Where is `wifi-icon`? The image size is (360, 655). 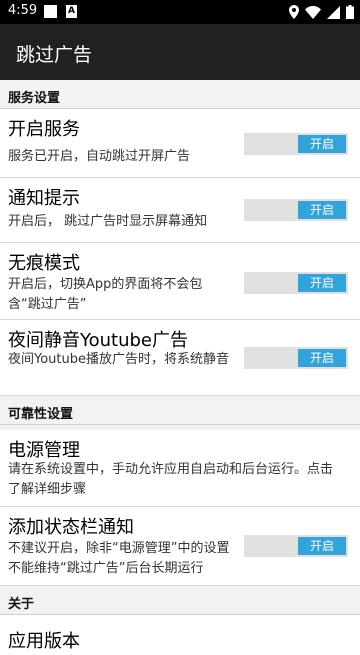
wifi-icon is located at coordinates (313, 12).